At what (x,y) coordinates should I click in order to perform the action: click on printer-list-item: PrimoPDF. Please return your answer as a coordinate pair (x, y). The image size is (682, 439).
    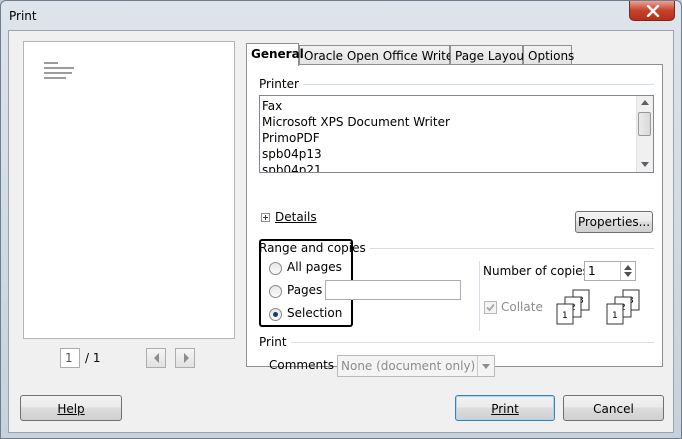
    Looking at the image, I should click on (291, 138).